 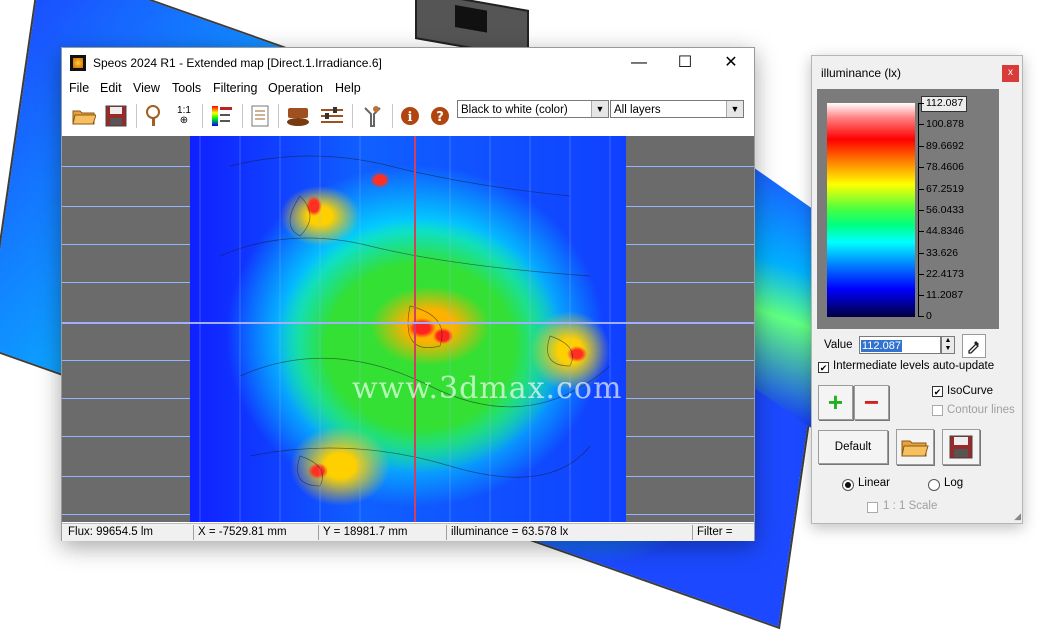 I want to click on scale-label: 33.626, so click(x=942, y=253).